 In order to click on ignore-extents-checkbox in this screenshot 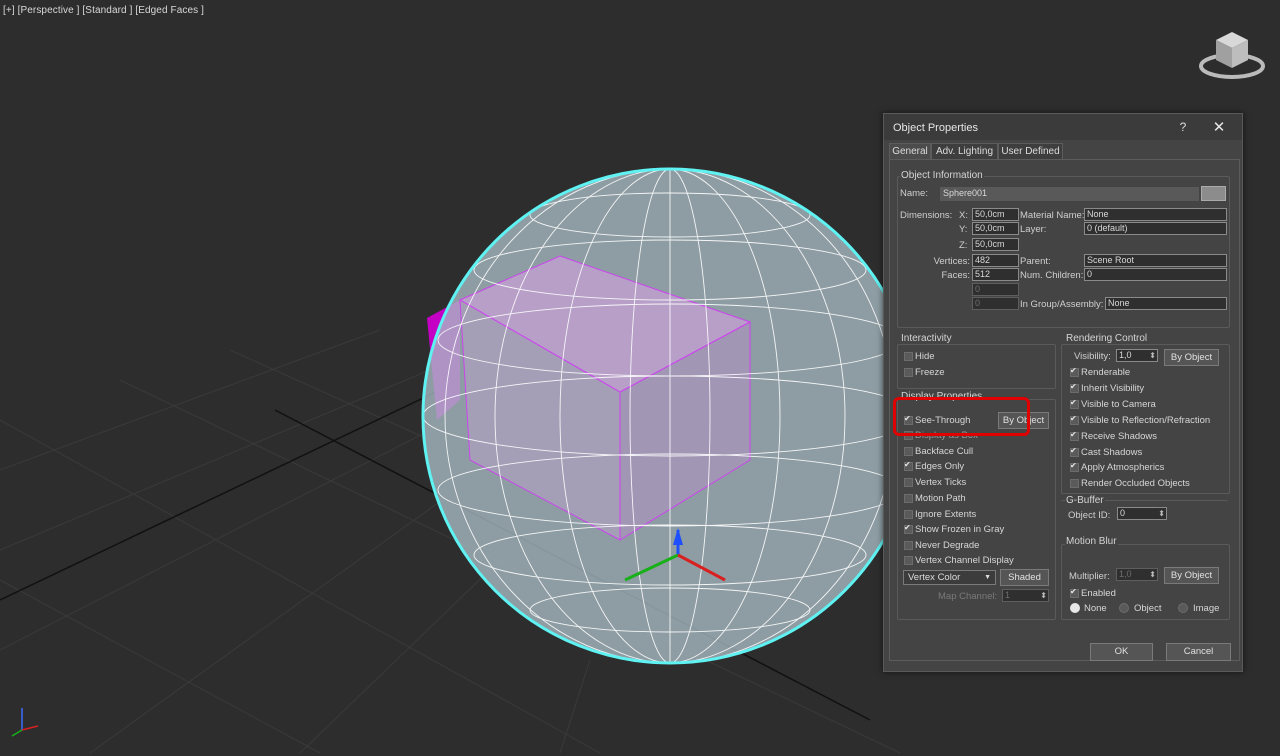, I will do `click(908, 514)`.